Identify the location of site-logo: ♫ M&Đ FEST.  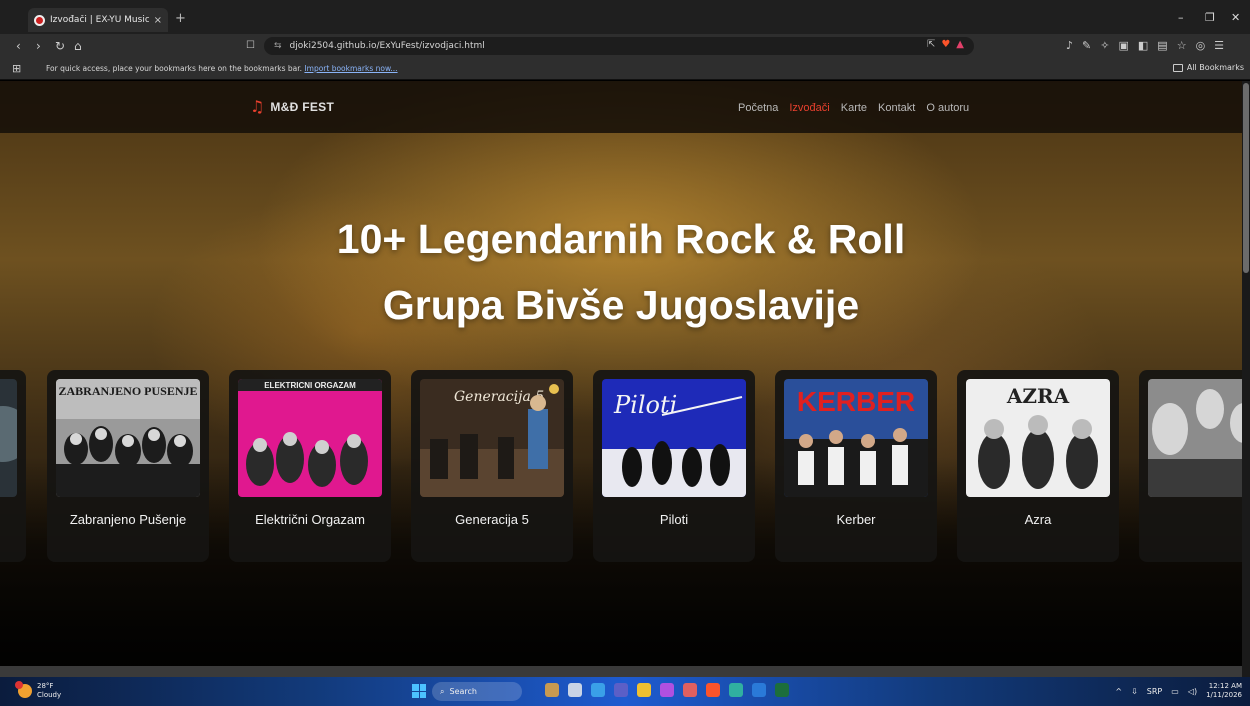
(292, 107).